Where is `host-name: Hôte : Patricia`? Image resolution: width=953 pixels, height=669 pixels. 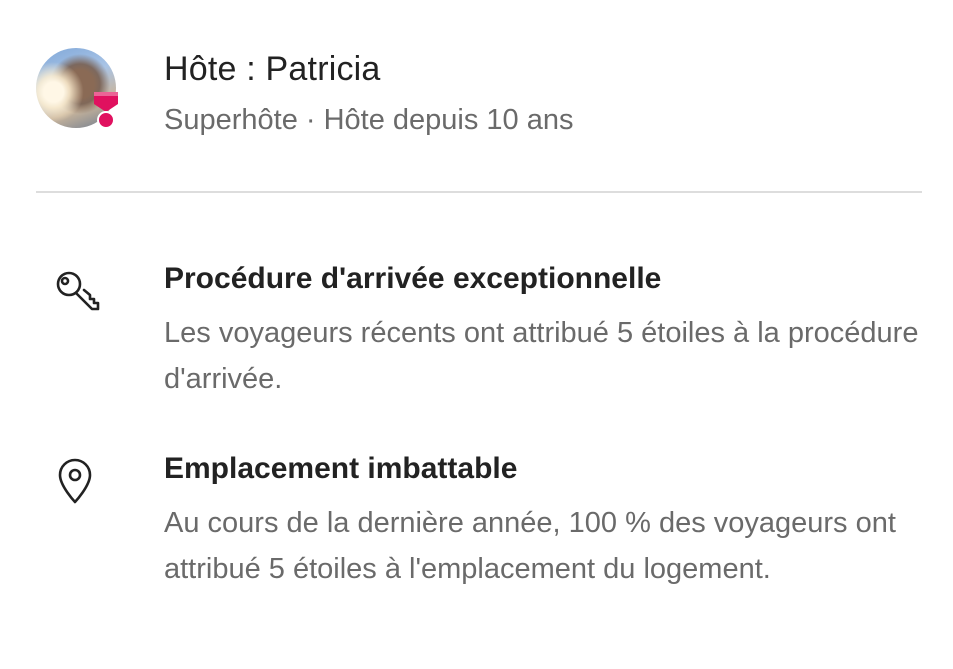 host-name: Hôte : Patricia is located at coordinates (272, 69).